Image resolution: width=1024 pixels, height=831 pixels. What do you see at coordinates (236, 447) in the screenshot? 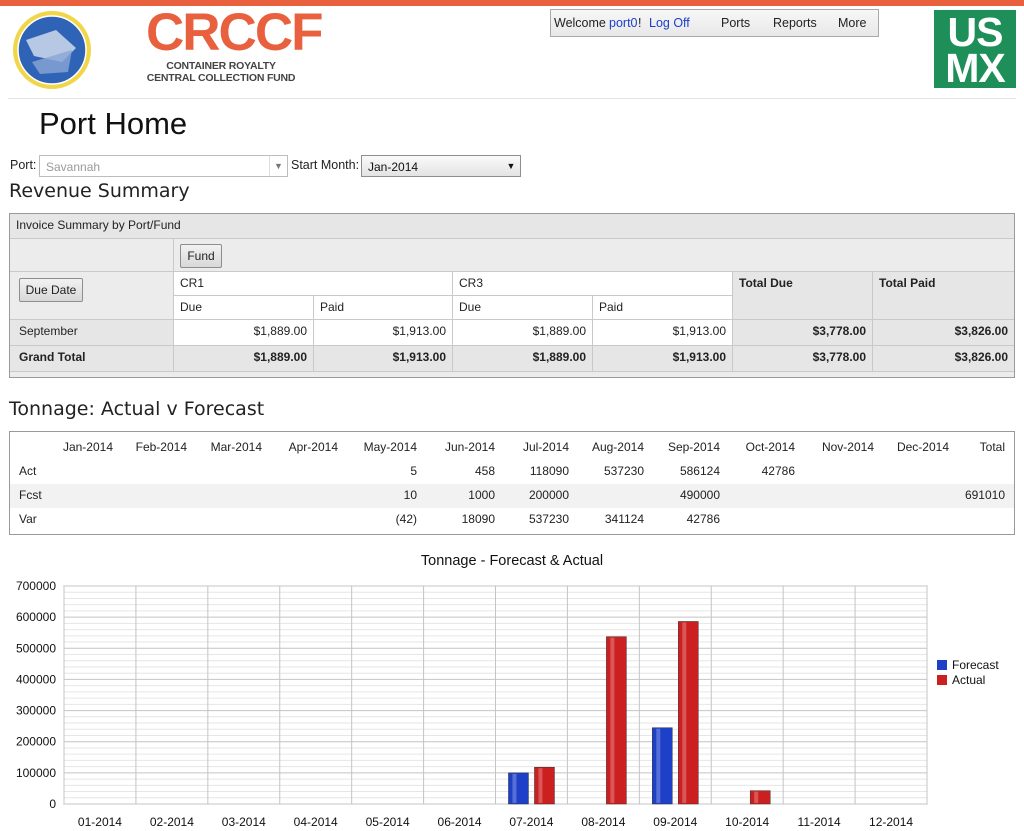
I see `column-header: Mar-2014` at bounding box center [236, 447].